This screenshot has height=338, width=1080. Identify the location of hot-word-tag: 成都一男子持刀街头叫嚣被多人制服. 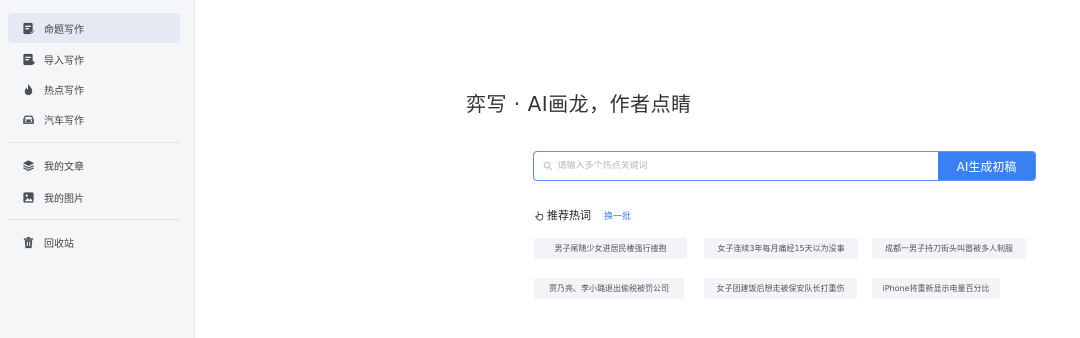
(949, 248).